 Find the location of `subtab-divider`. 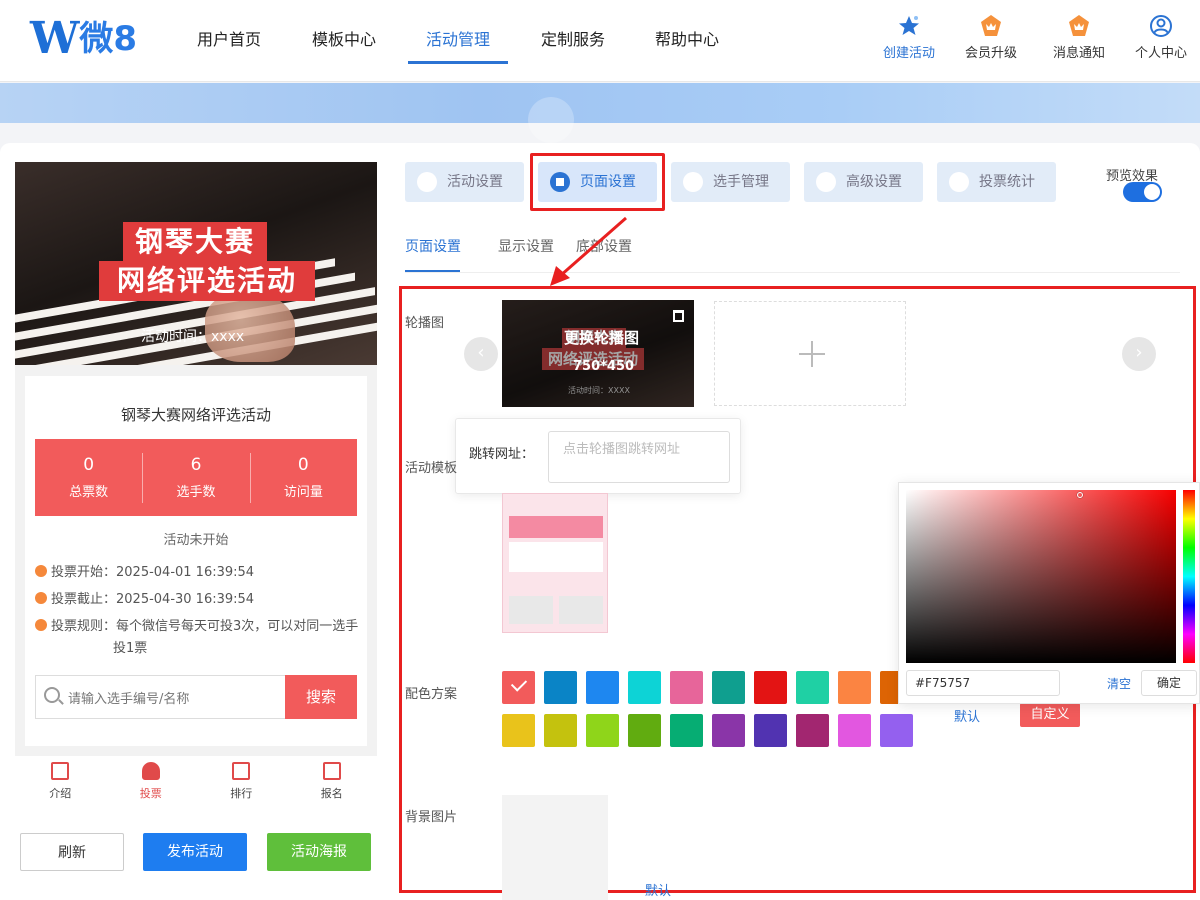

subtab-divider is located at coordinates (792, 272).